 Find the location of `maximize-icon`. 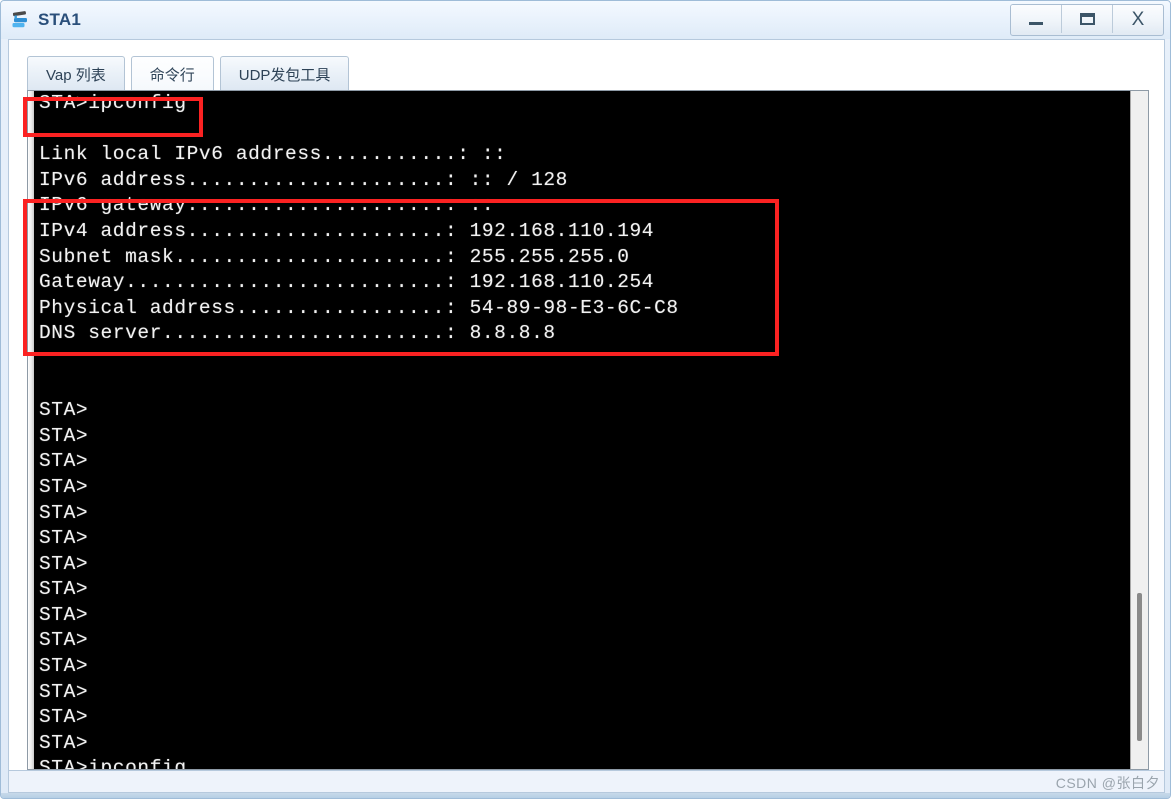

maximize-icon is located at coordinates (1087, 19).